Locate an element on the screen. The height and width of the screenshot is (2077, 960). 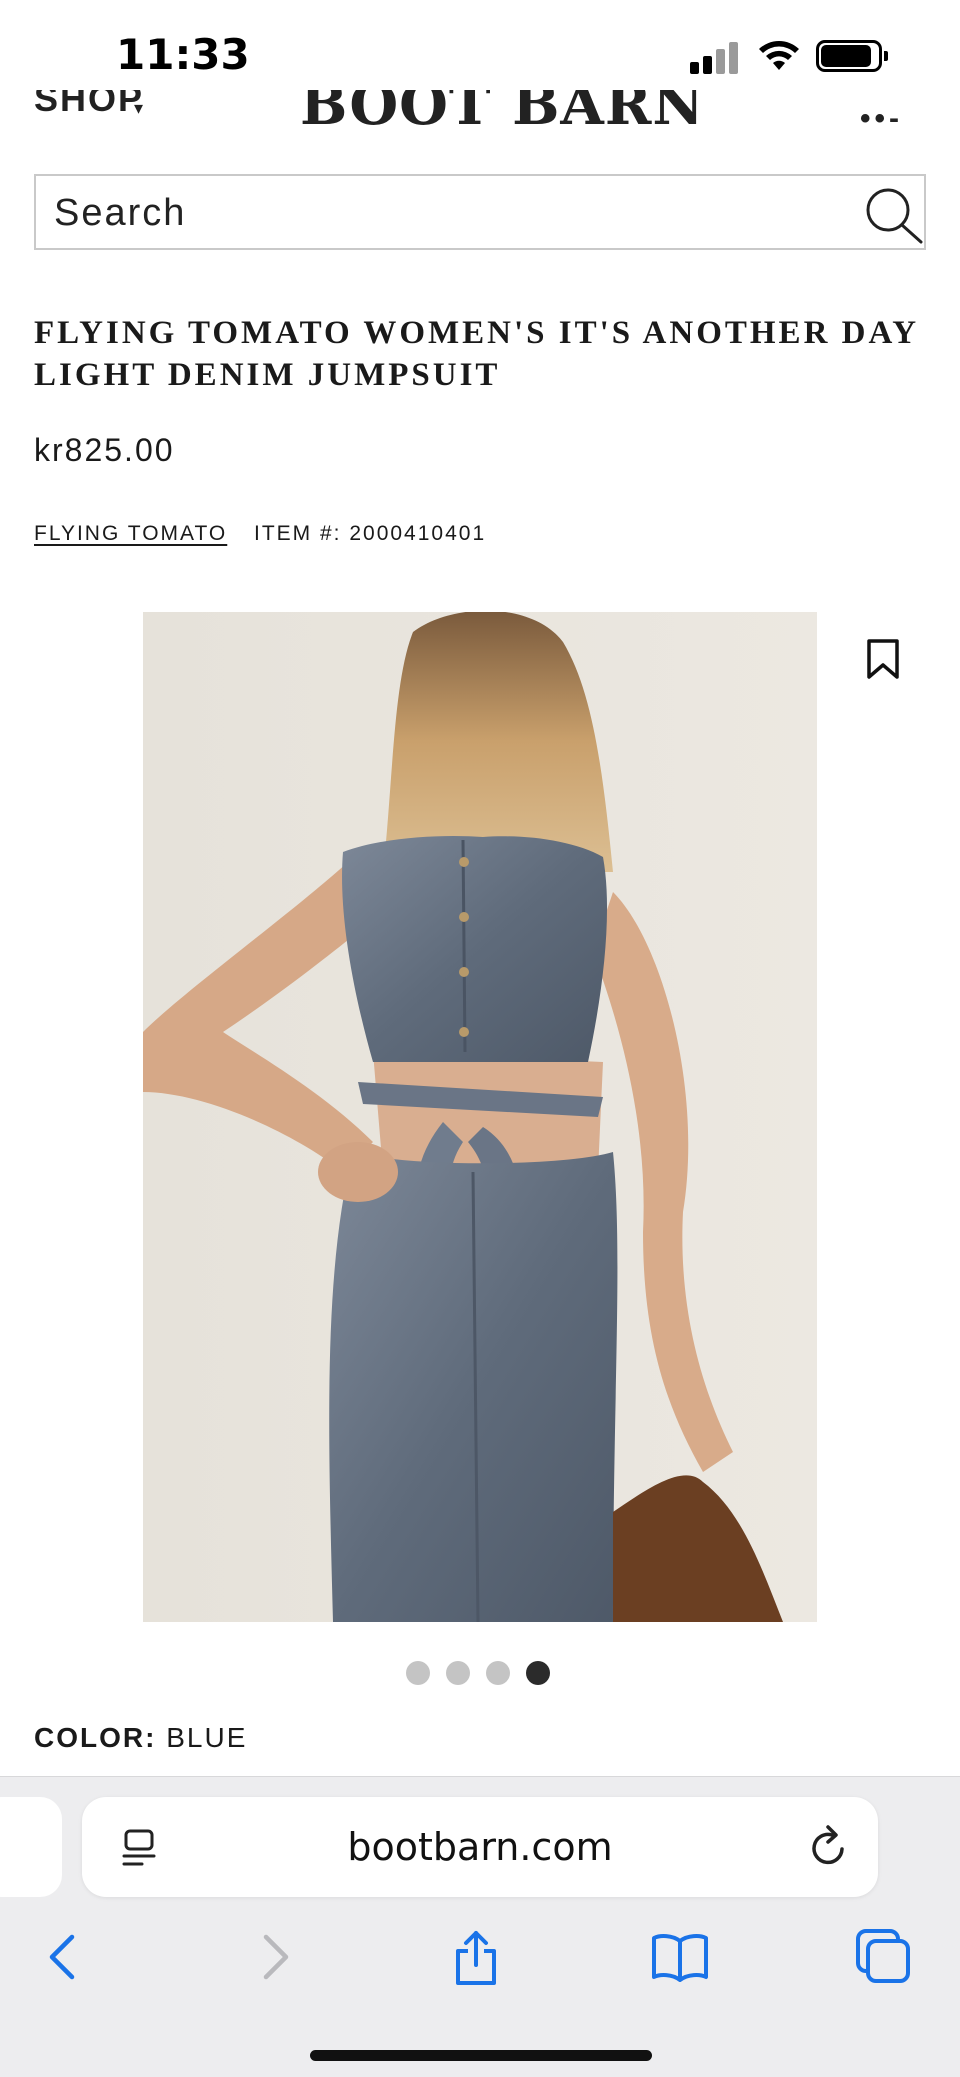
home-indicator is located at coordinates (481, 2055).